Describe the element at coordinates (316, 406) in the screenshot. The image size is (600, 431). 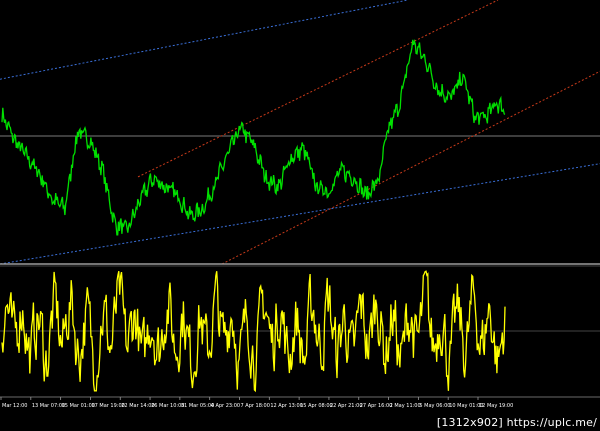
I see `x-tick-label: 15 Apr 08:00` at that location.